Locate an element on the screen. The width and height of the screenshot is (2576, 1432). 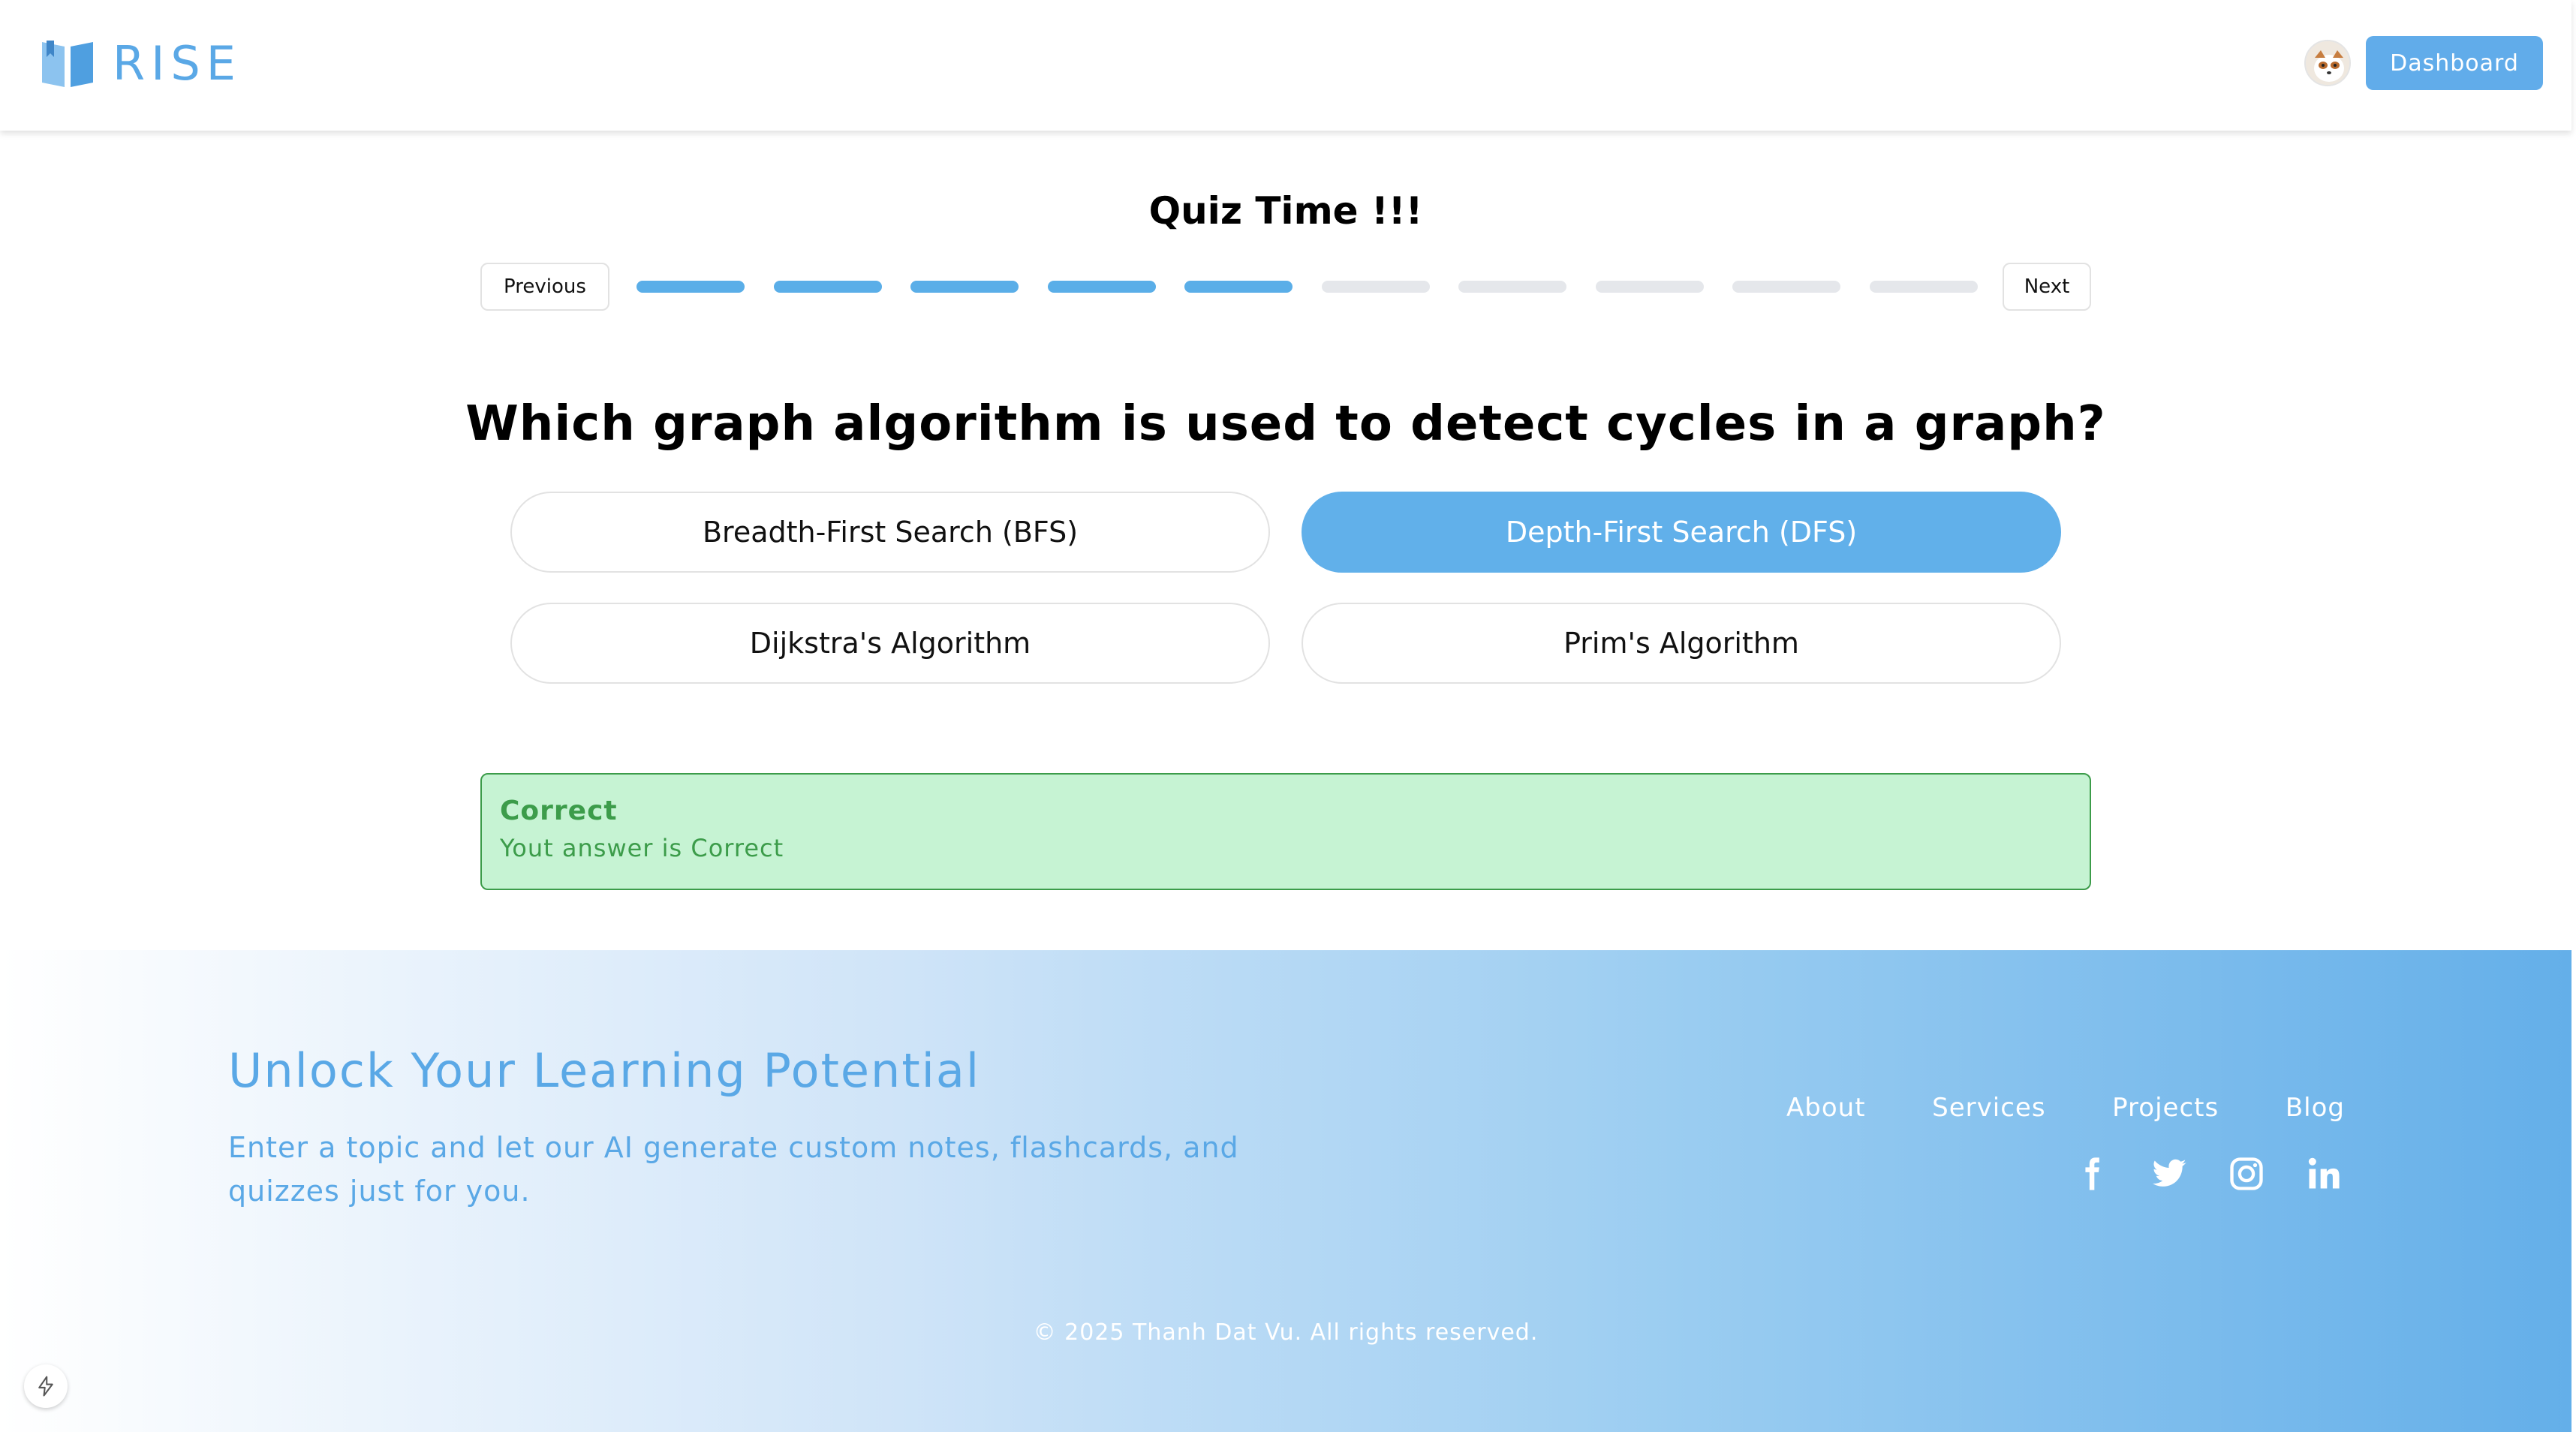
facebook-icon is located at coordinates (2091, 1174).